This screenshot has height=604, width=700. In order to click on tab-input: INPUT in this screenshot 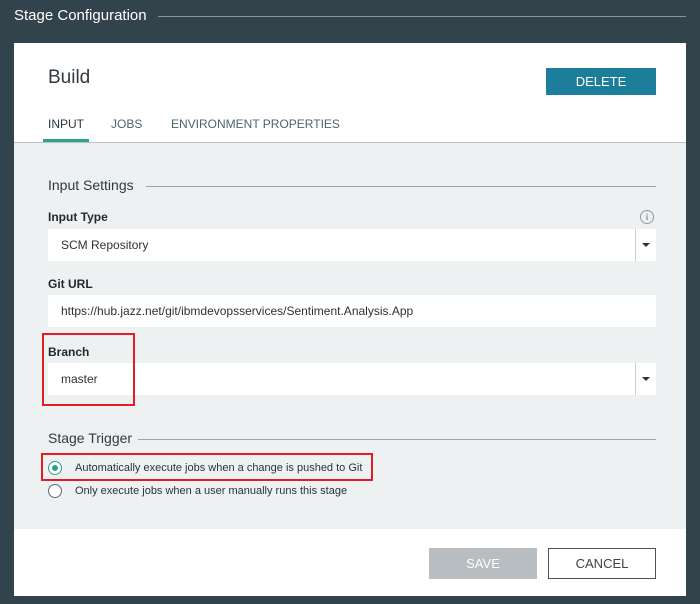, I will do `click(66, 129)`.